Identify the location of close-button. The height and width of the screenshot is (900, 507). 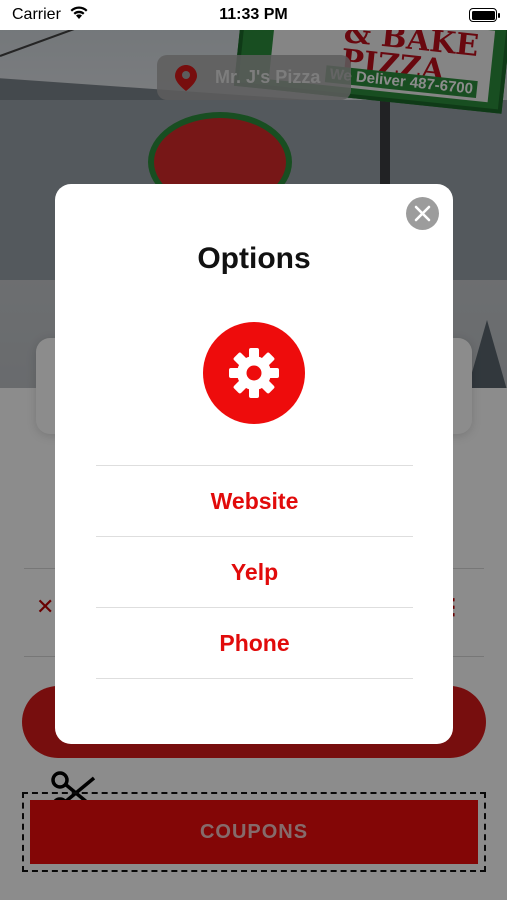
(422, 213).